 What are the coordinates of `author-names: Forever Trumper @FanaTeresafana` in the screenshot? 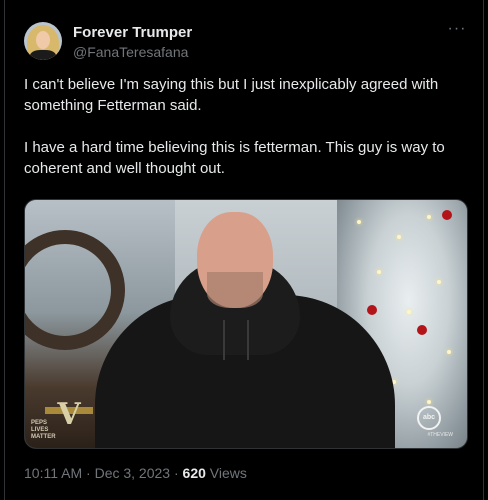 It's located at (132, 42).